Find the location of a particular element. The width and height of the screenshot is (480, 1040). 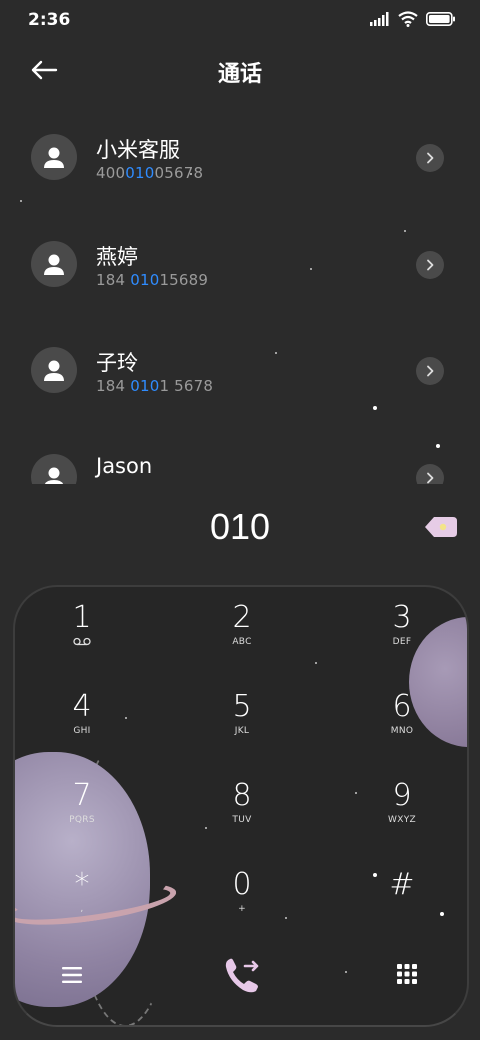

keypad-icon is located at coordinates (407, 974).